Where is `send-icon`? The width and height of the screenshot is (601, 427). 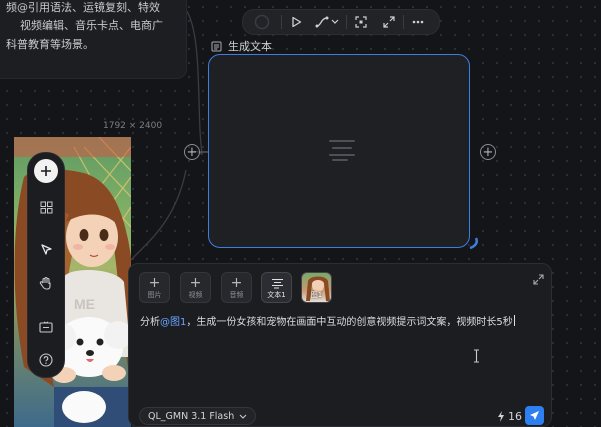 send-icon is located at coordinates (534, 415).